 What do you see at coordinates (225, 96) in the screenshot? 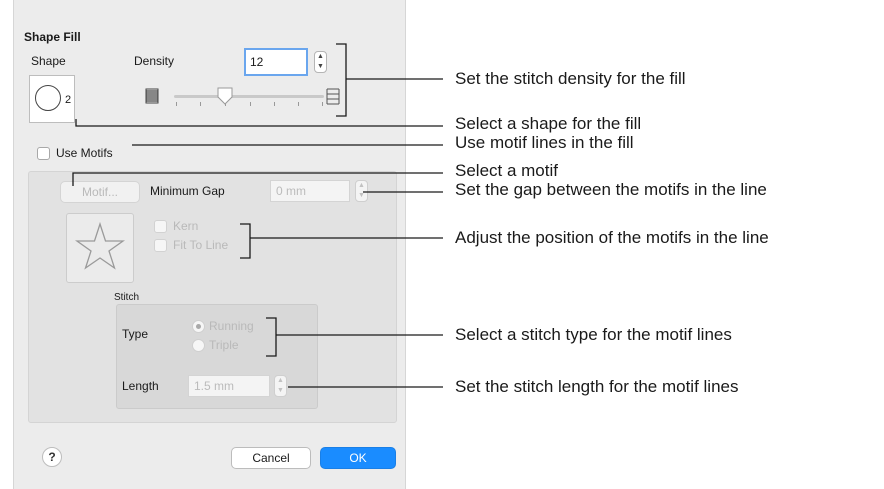
I see `density-slider-thumb` at bounding box center [225, 96].